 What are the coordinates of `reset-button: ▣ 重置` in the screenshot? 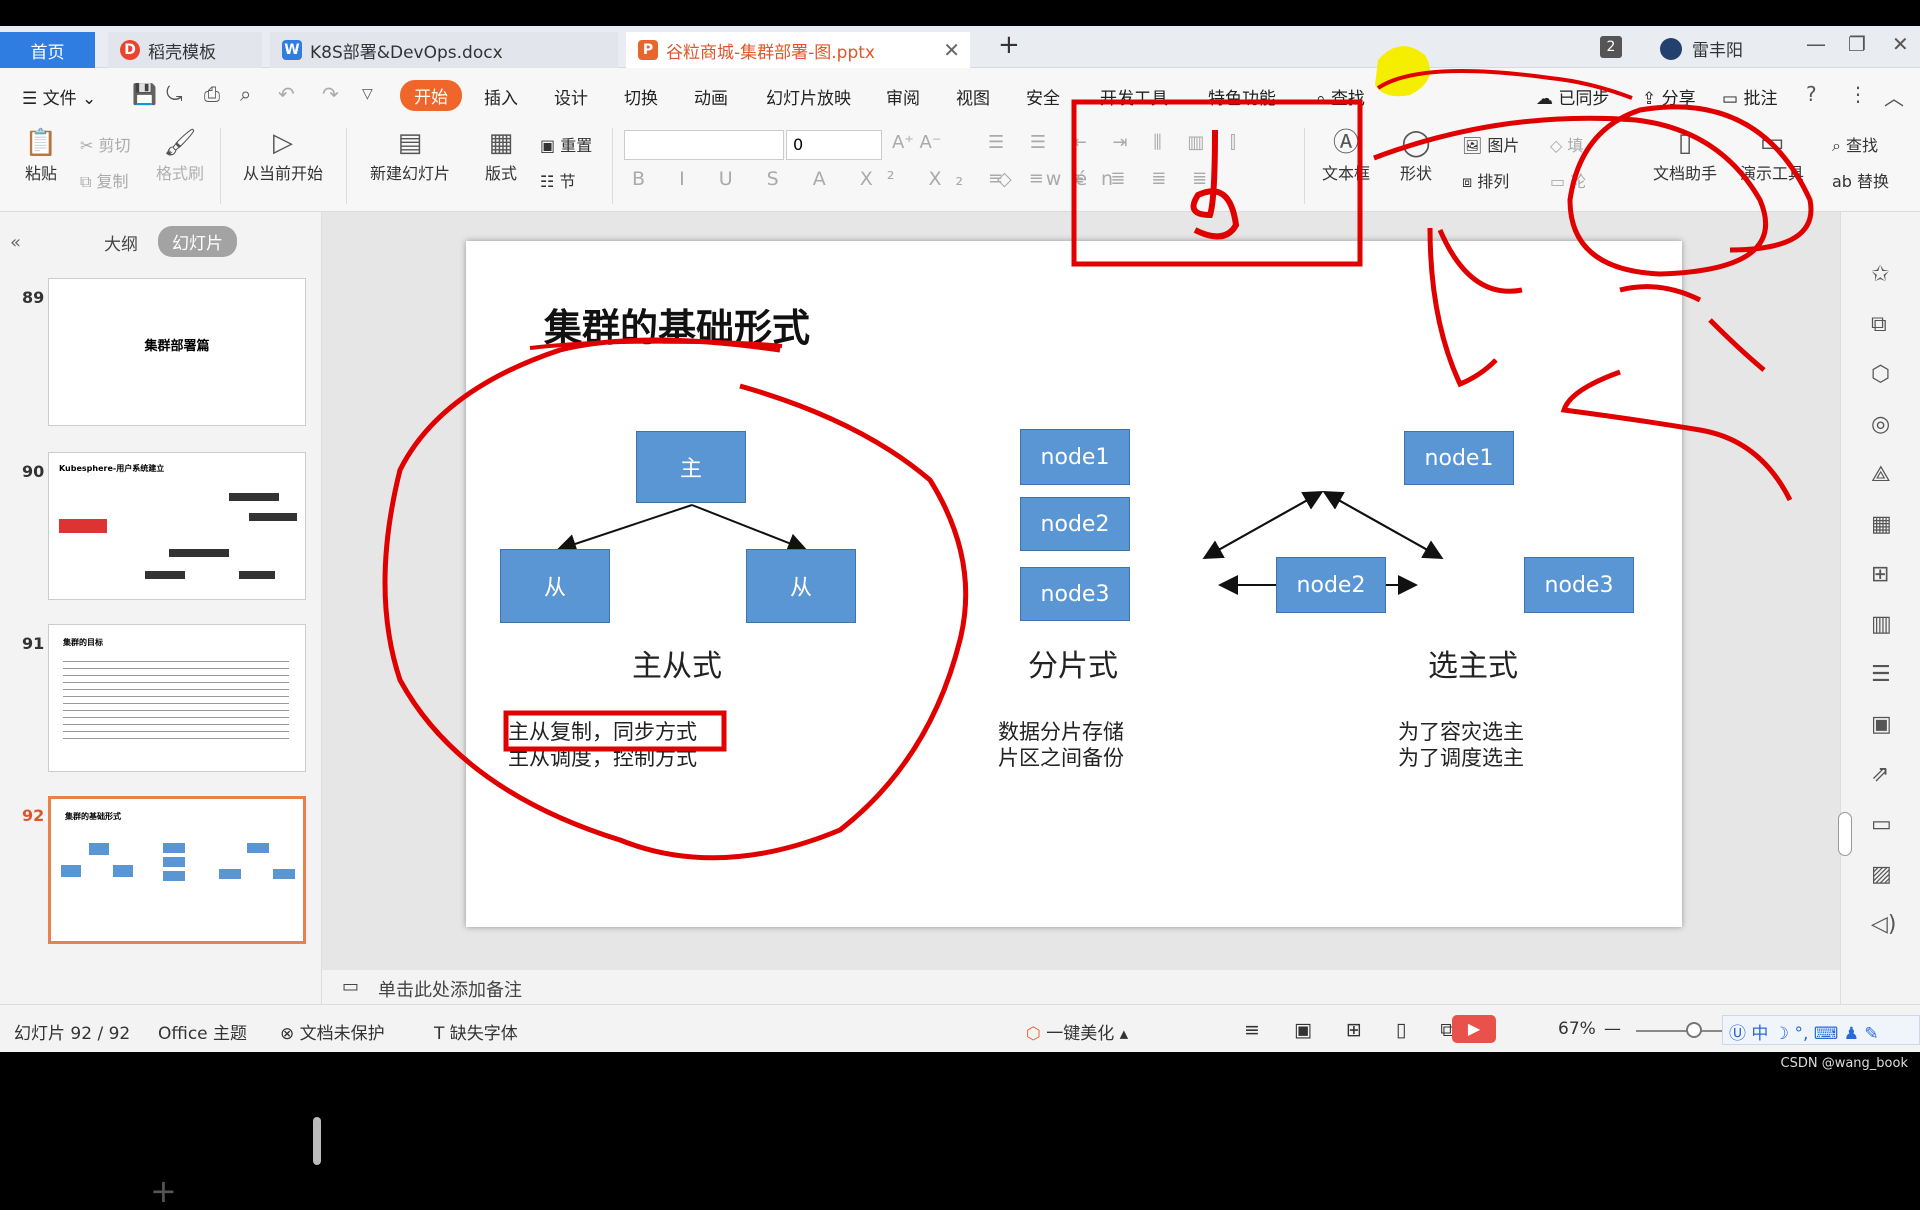 It's located at (566, 144).